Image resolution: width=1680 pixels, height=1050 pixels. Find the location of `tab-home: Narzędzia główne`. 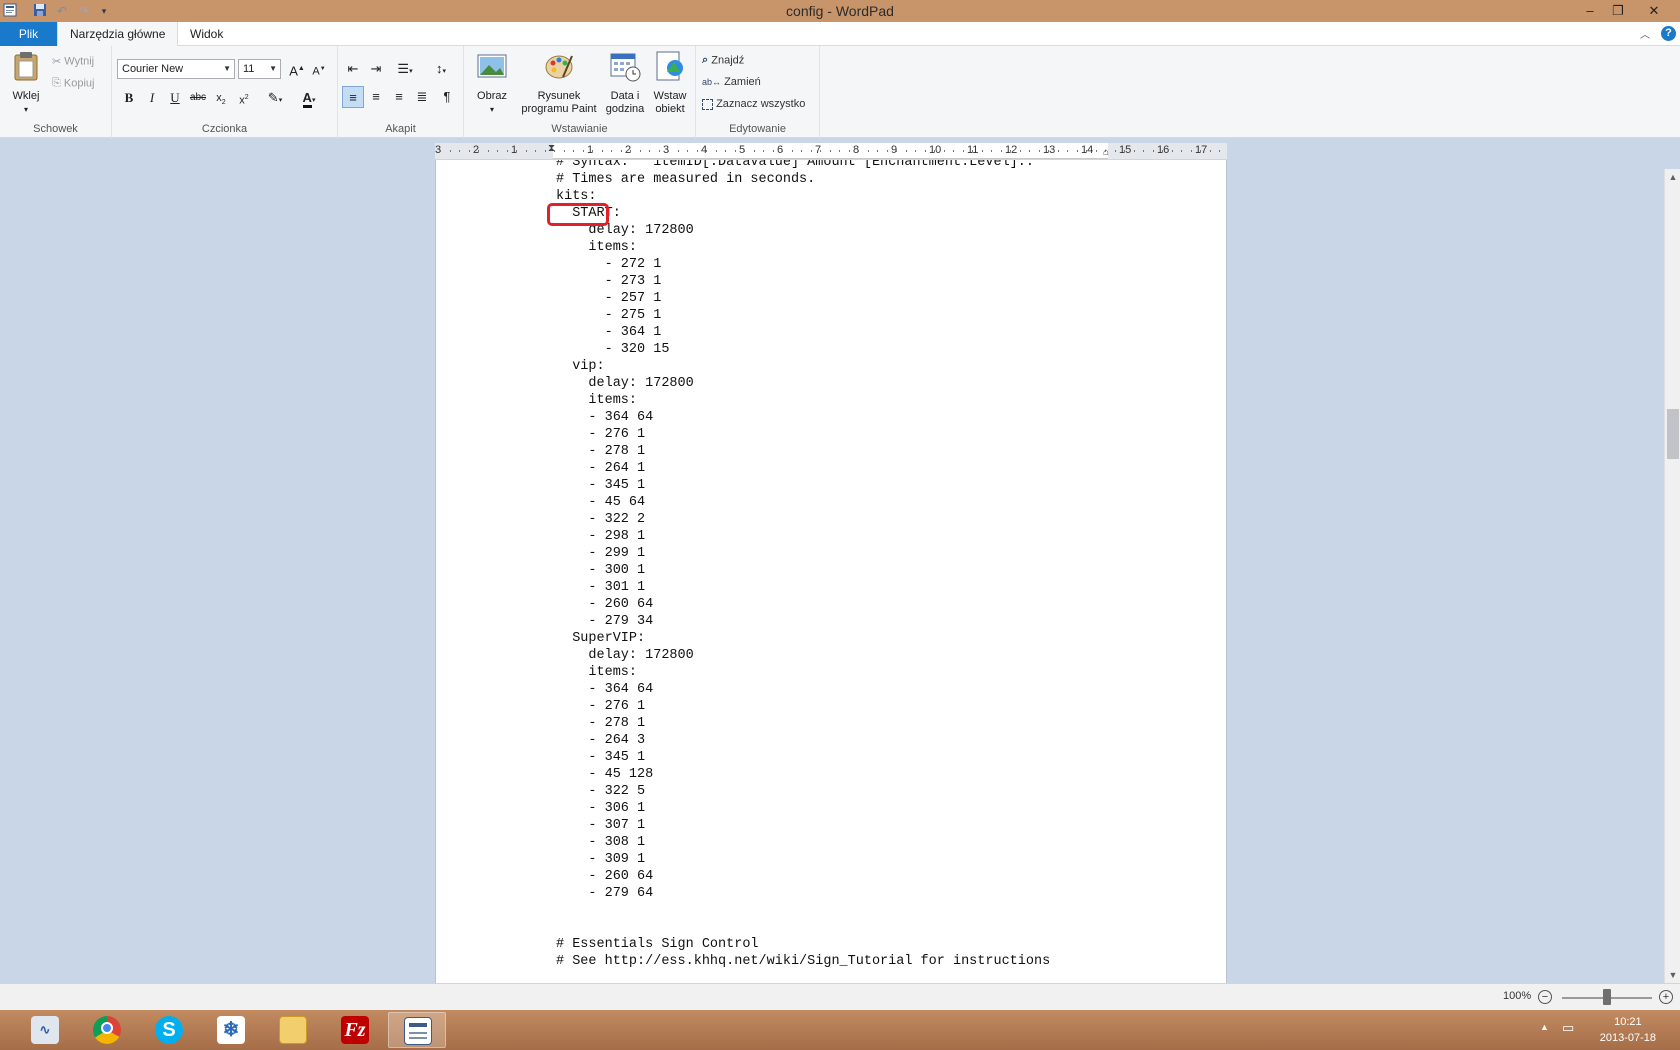

tab-home: Narzędzia główne is located at coordinates (118, 34).